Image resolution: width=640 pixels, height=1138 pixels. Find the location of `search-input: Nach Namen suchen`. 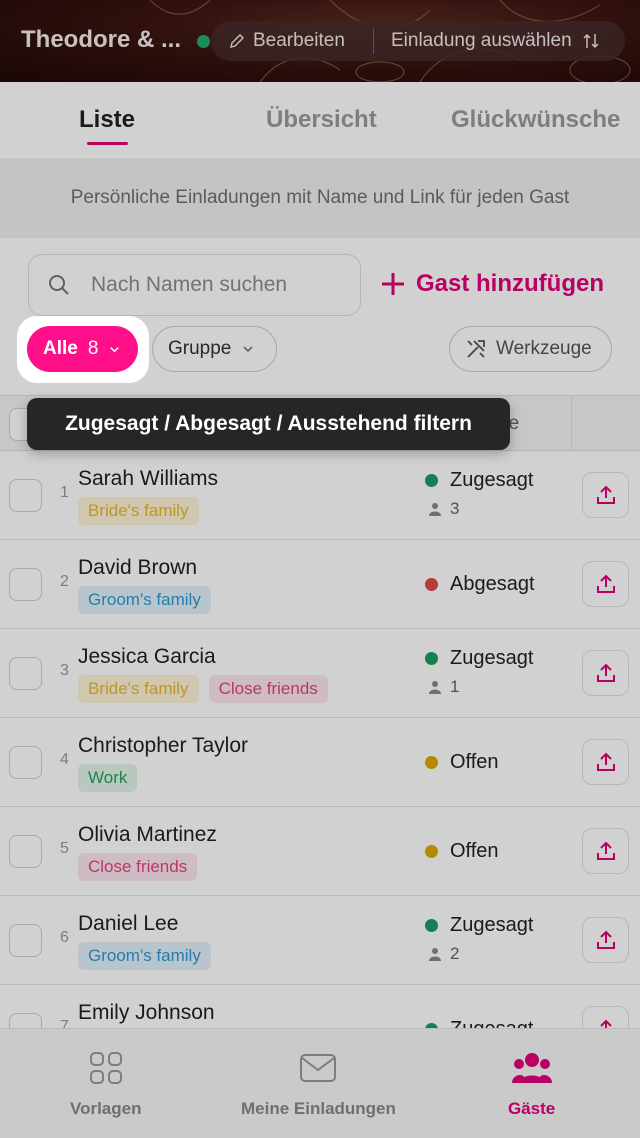

search-input: Nach Namen suchen is located at coordinates (194, 285).